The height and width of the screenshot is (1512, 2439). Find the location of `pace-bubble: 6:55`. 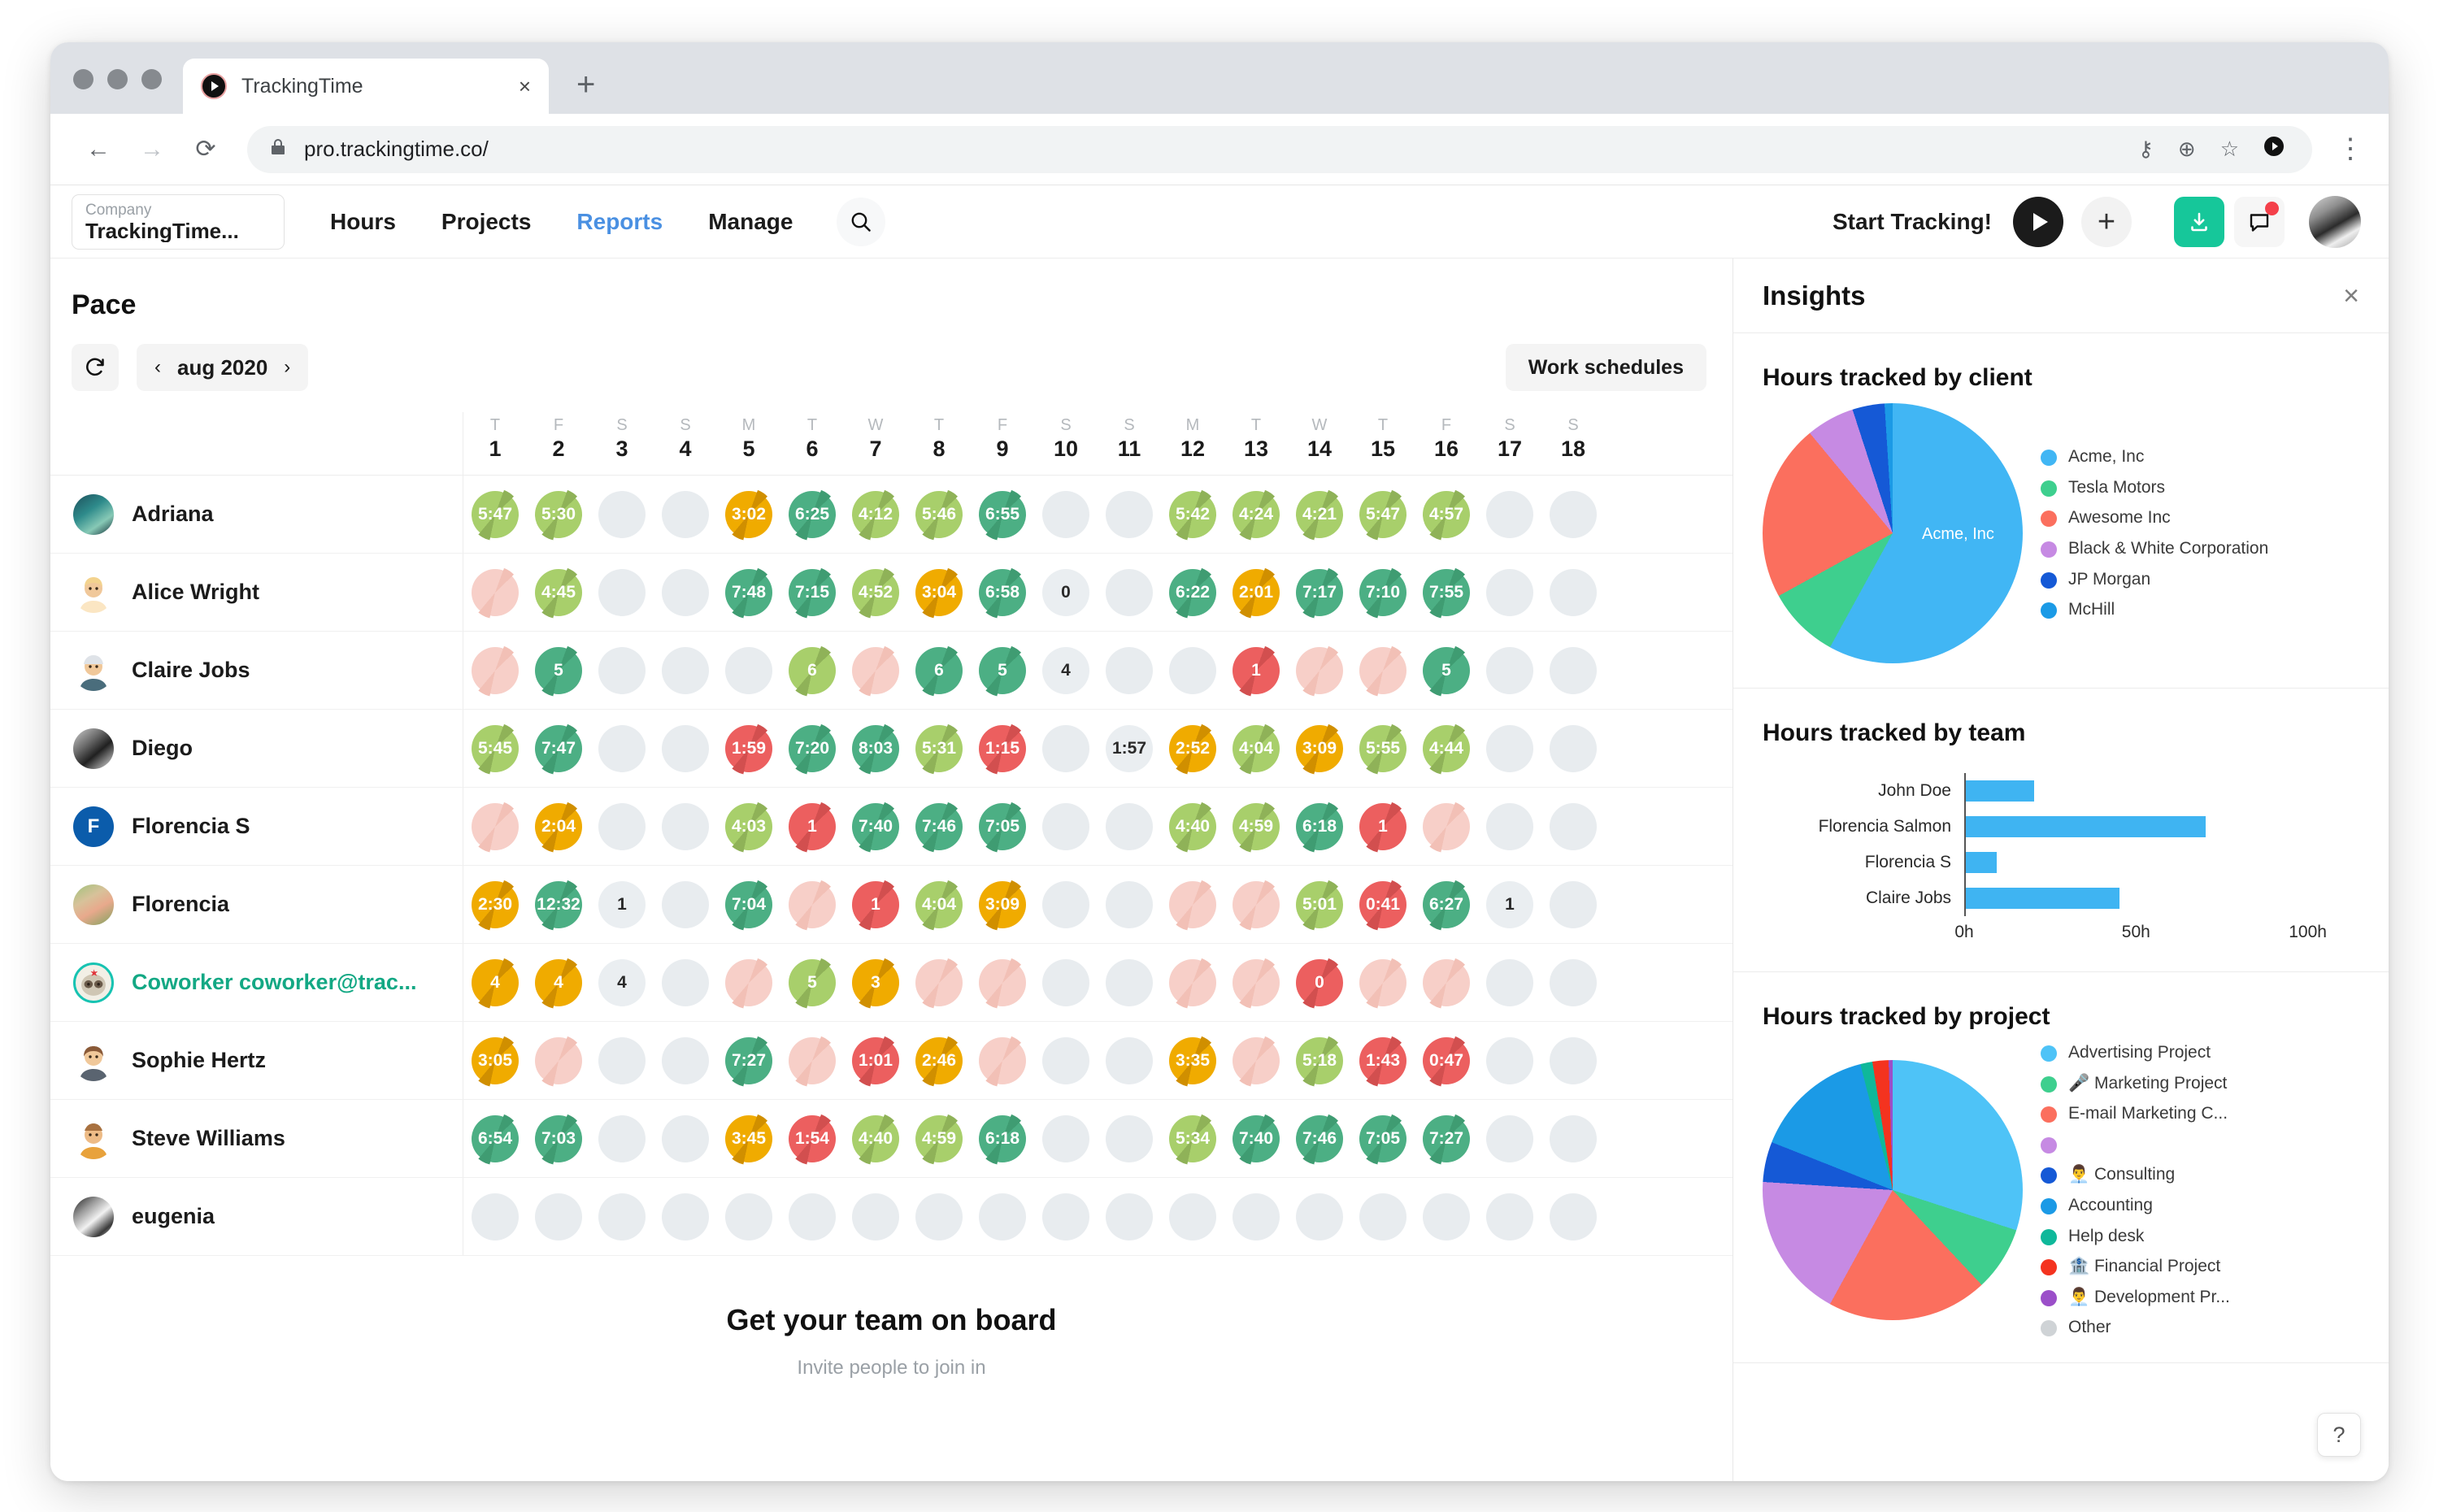

pace-bubble: 6:55 is located at coordinates (1002, 514).